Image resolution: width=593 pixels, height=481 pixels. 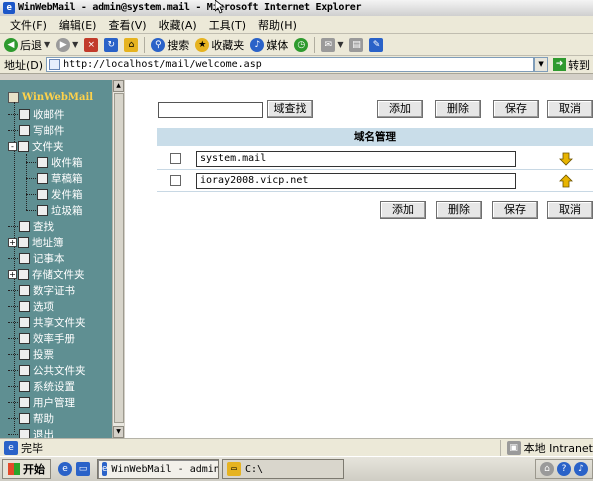 I want to click on start-button: 开始, so click(x=26, y=469).